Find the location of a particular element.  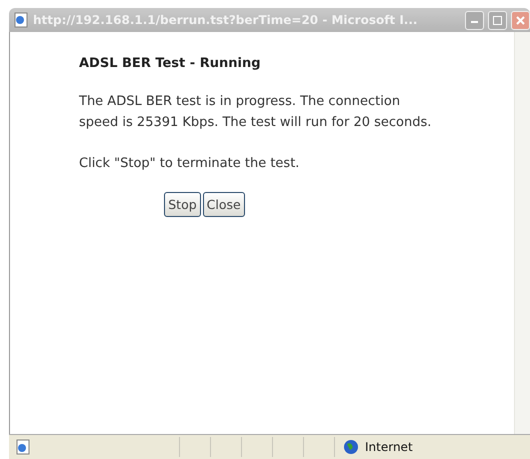

page-icon is located at coordinates (23, 447).